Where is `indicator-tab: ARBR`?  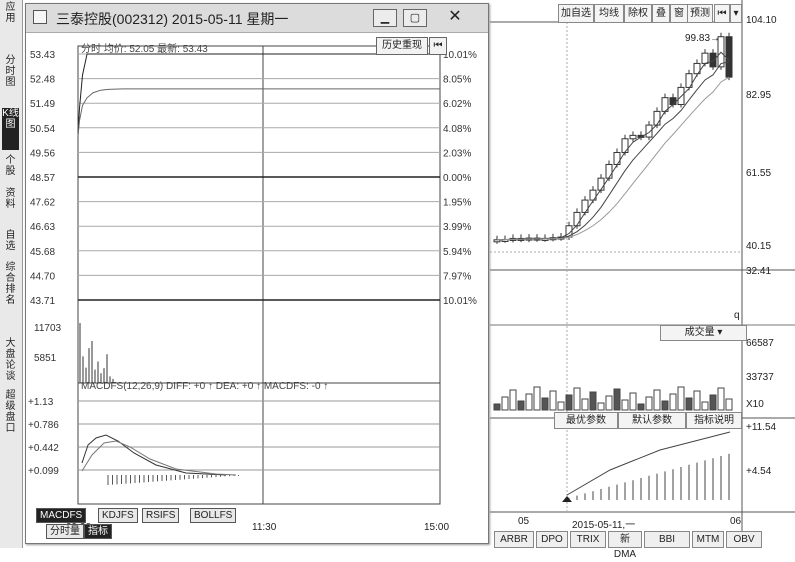 indicator-tab: ARBR is located at coordinates (514, 539).